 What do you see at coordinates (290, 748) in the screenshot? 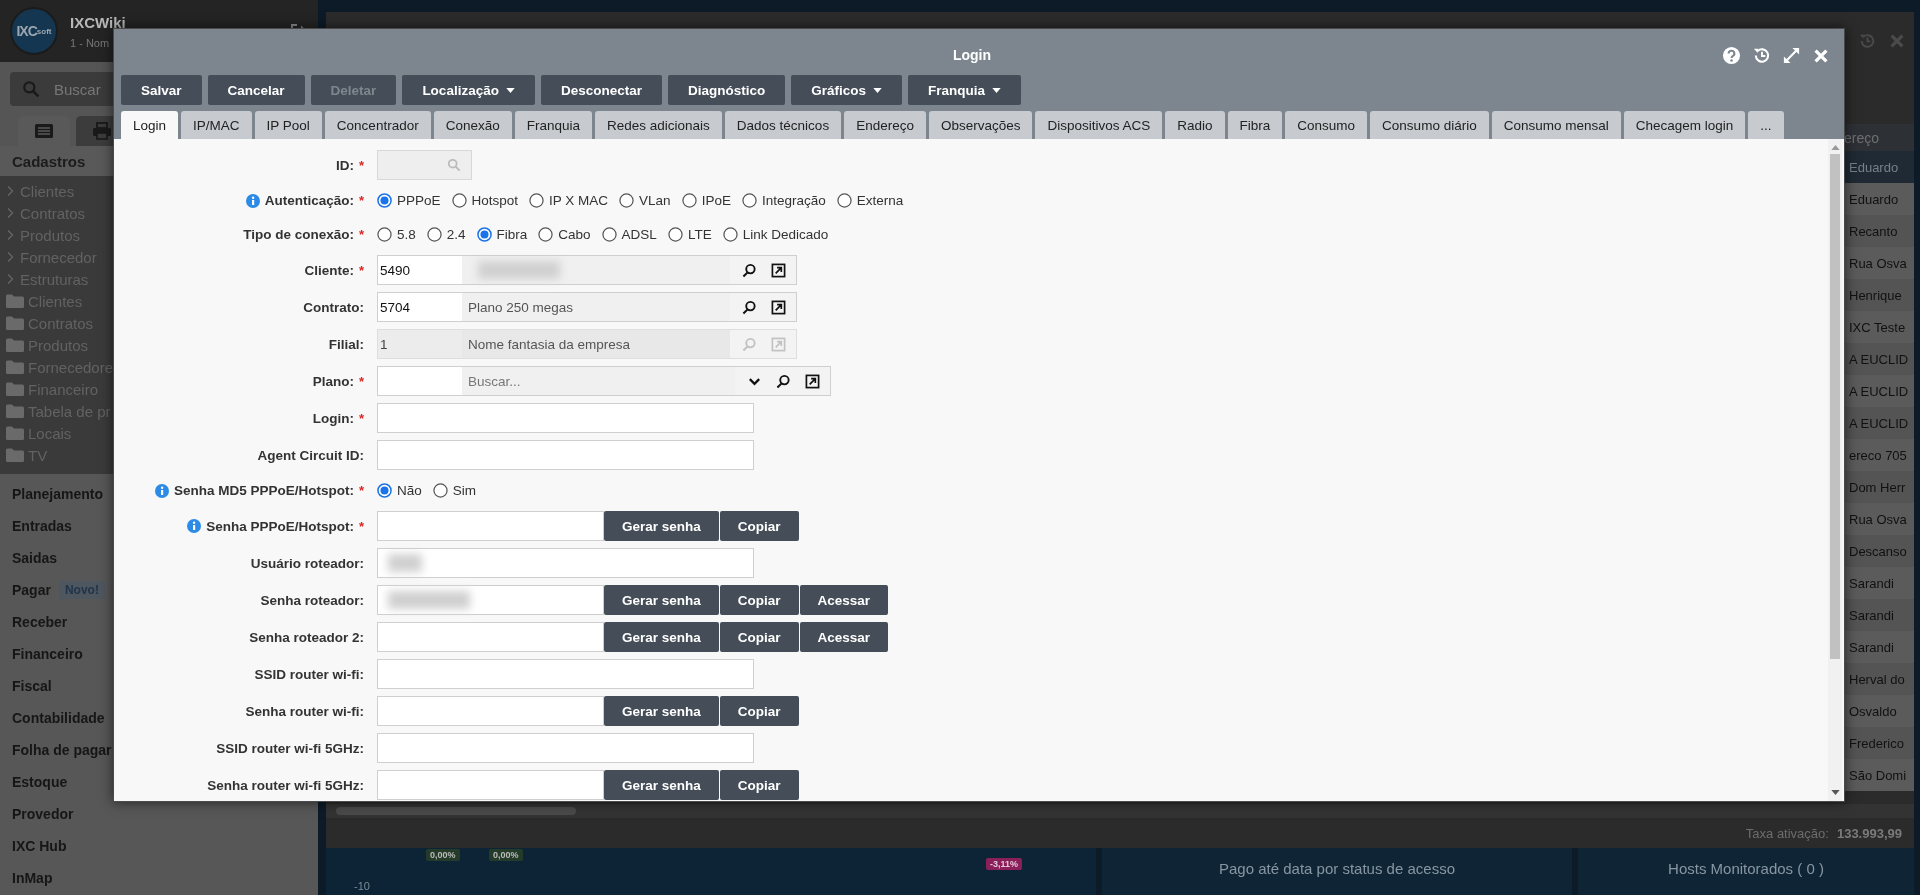
I see `field-label: SSID router wi-fi 5GHz:` at bounding box center [290, 748].